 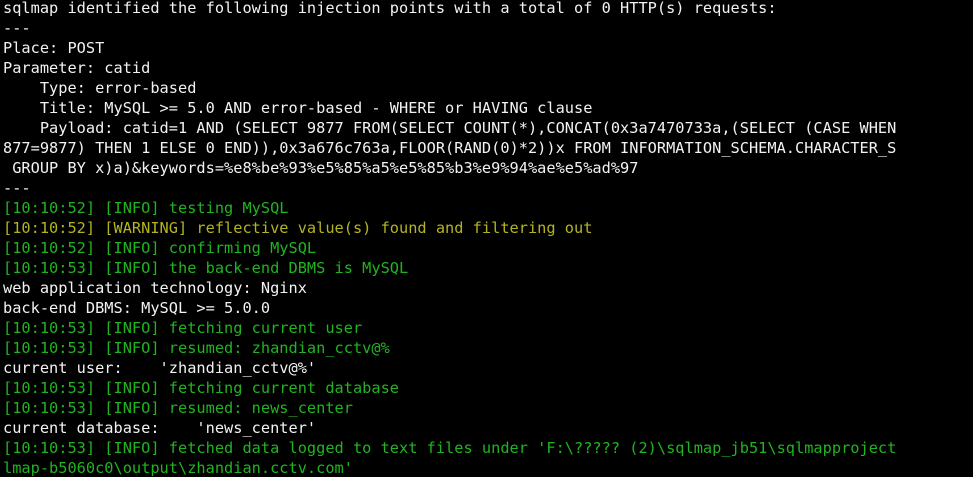 I want to click on terminal-line: [10:10:53] [INFO] resumed: news_center, so click(x=178, y=408).